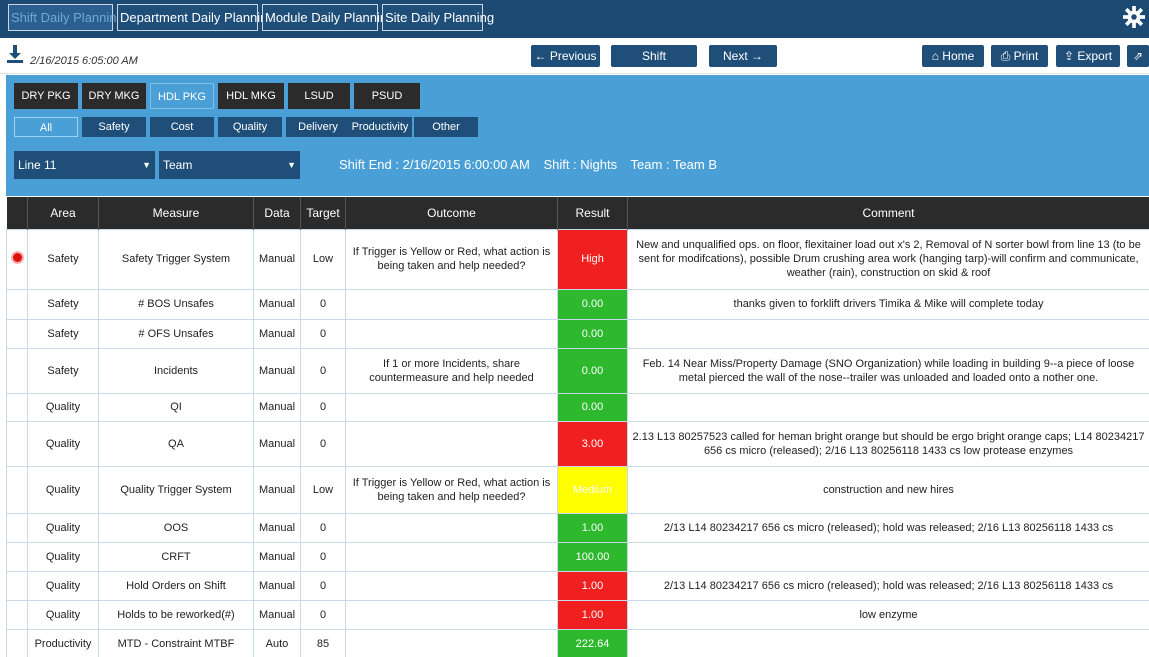 The image size is (1149, 657). Describe the element at coordinates (176, 614) in the screenshot. I see `measure-cell: Holds to be reworked(#)` at that location.